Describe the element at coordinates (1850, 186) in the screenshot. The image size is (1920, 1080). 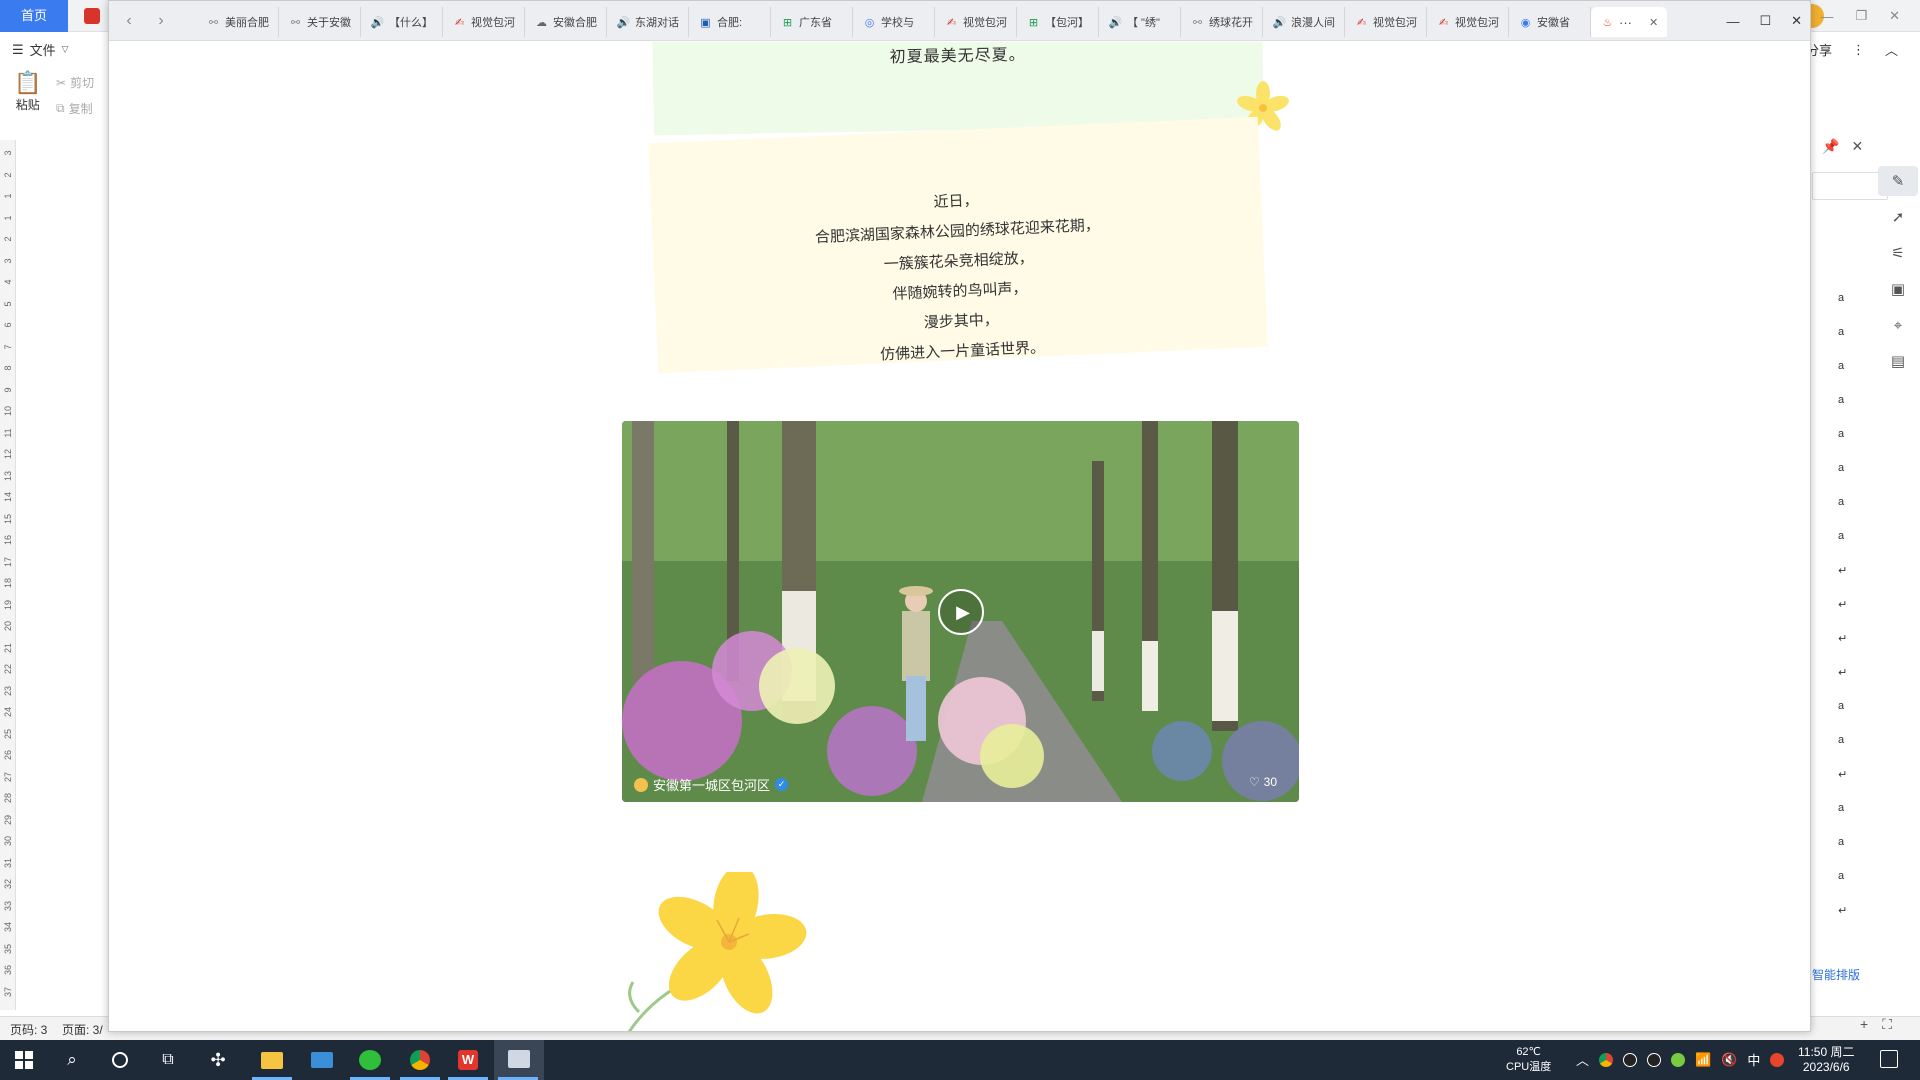
I see `style-select` at that location.